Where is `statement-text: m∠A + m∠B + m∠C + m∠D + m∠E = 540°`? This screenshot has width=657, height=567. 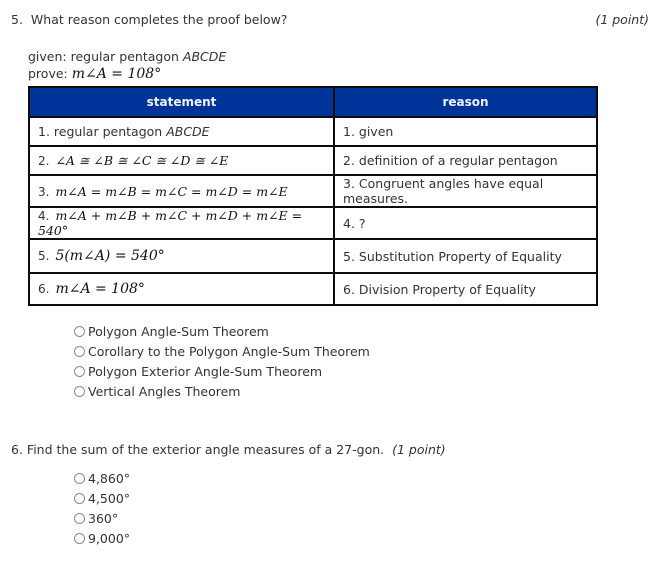
statement-text: m∠A + m∠B + m∠C + m∠D + m∠E = 540° is located at coordinates (170, 223).